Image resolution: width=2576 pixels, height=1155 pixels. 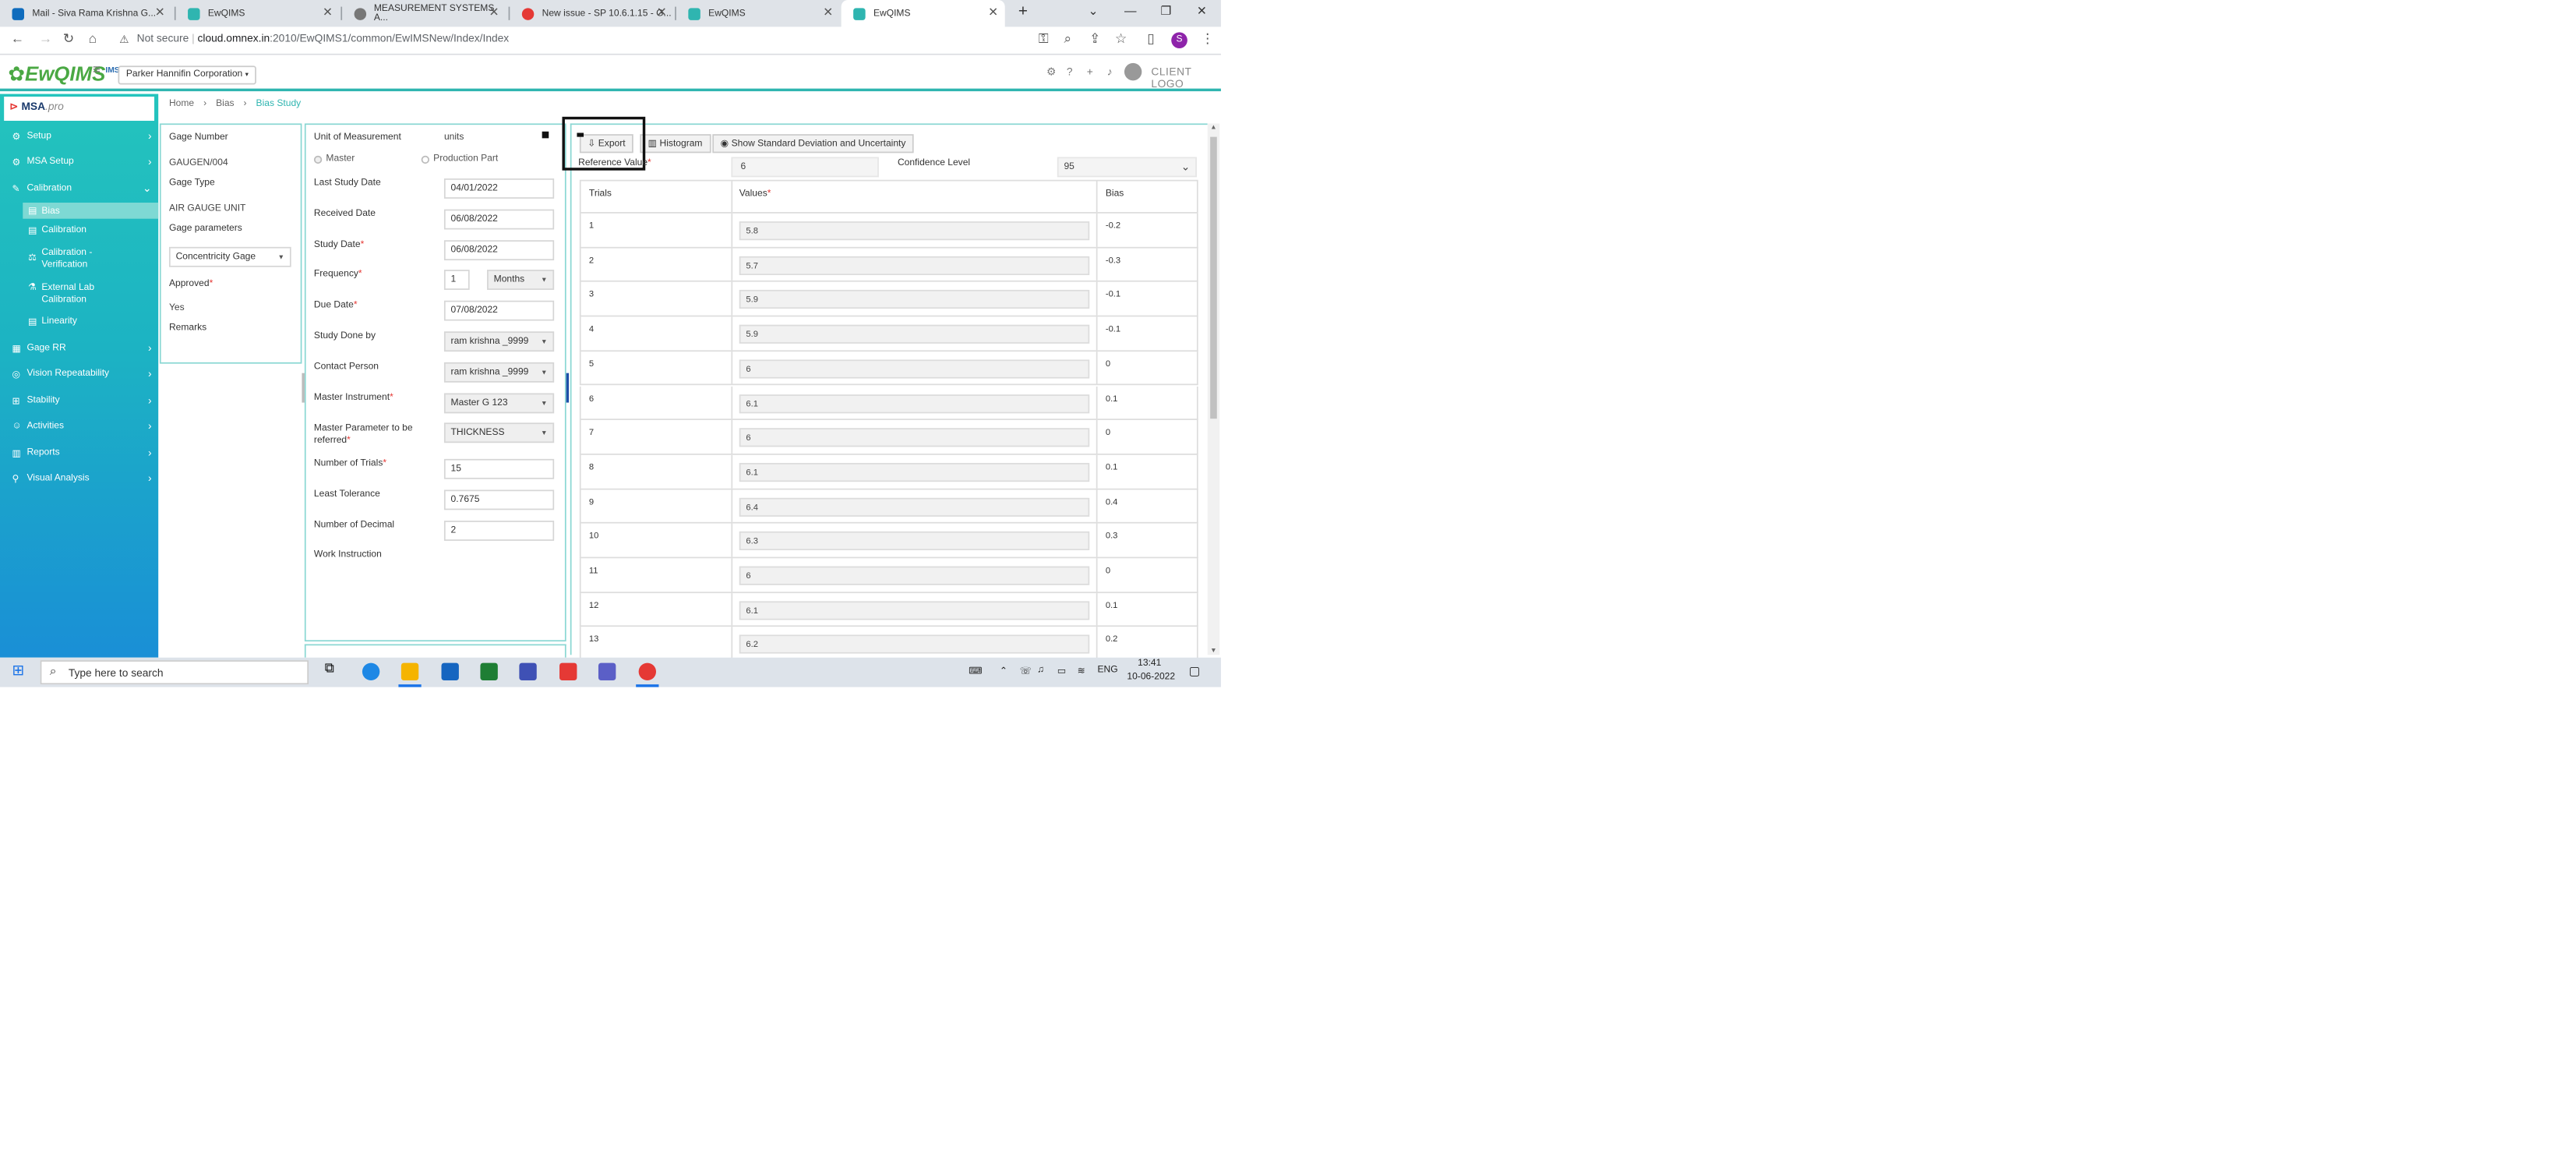 What do you see at coordinates (499, 250) in the screenshot?
I see `study-date-input: 06/08/2022` at bounding box center [499, 250].